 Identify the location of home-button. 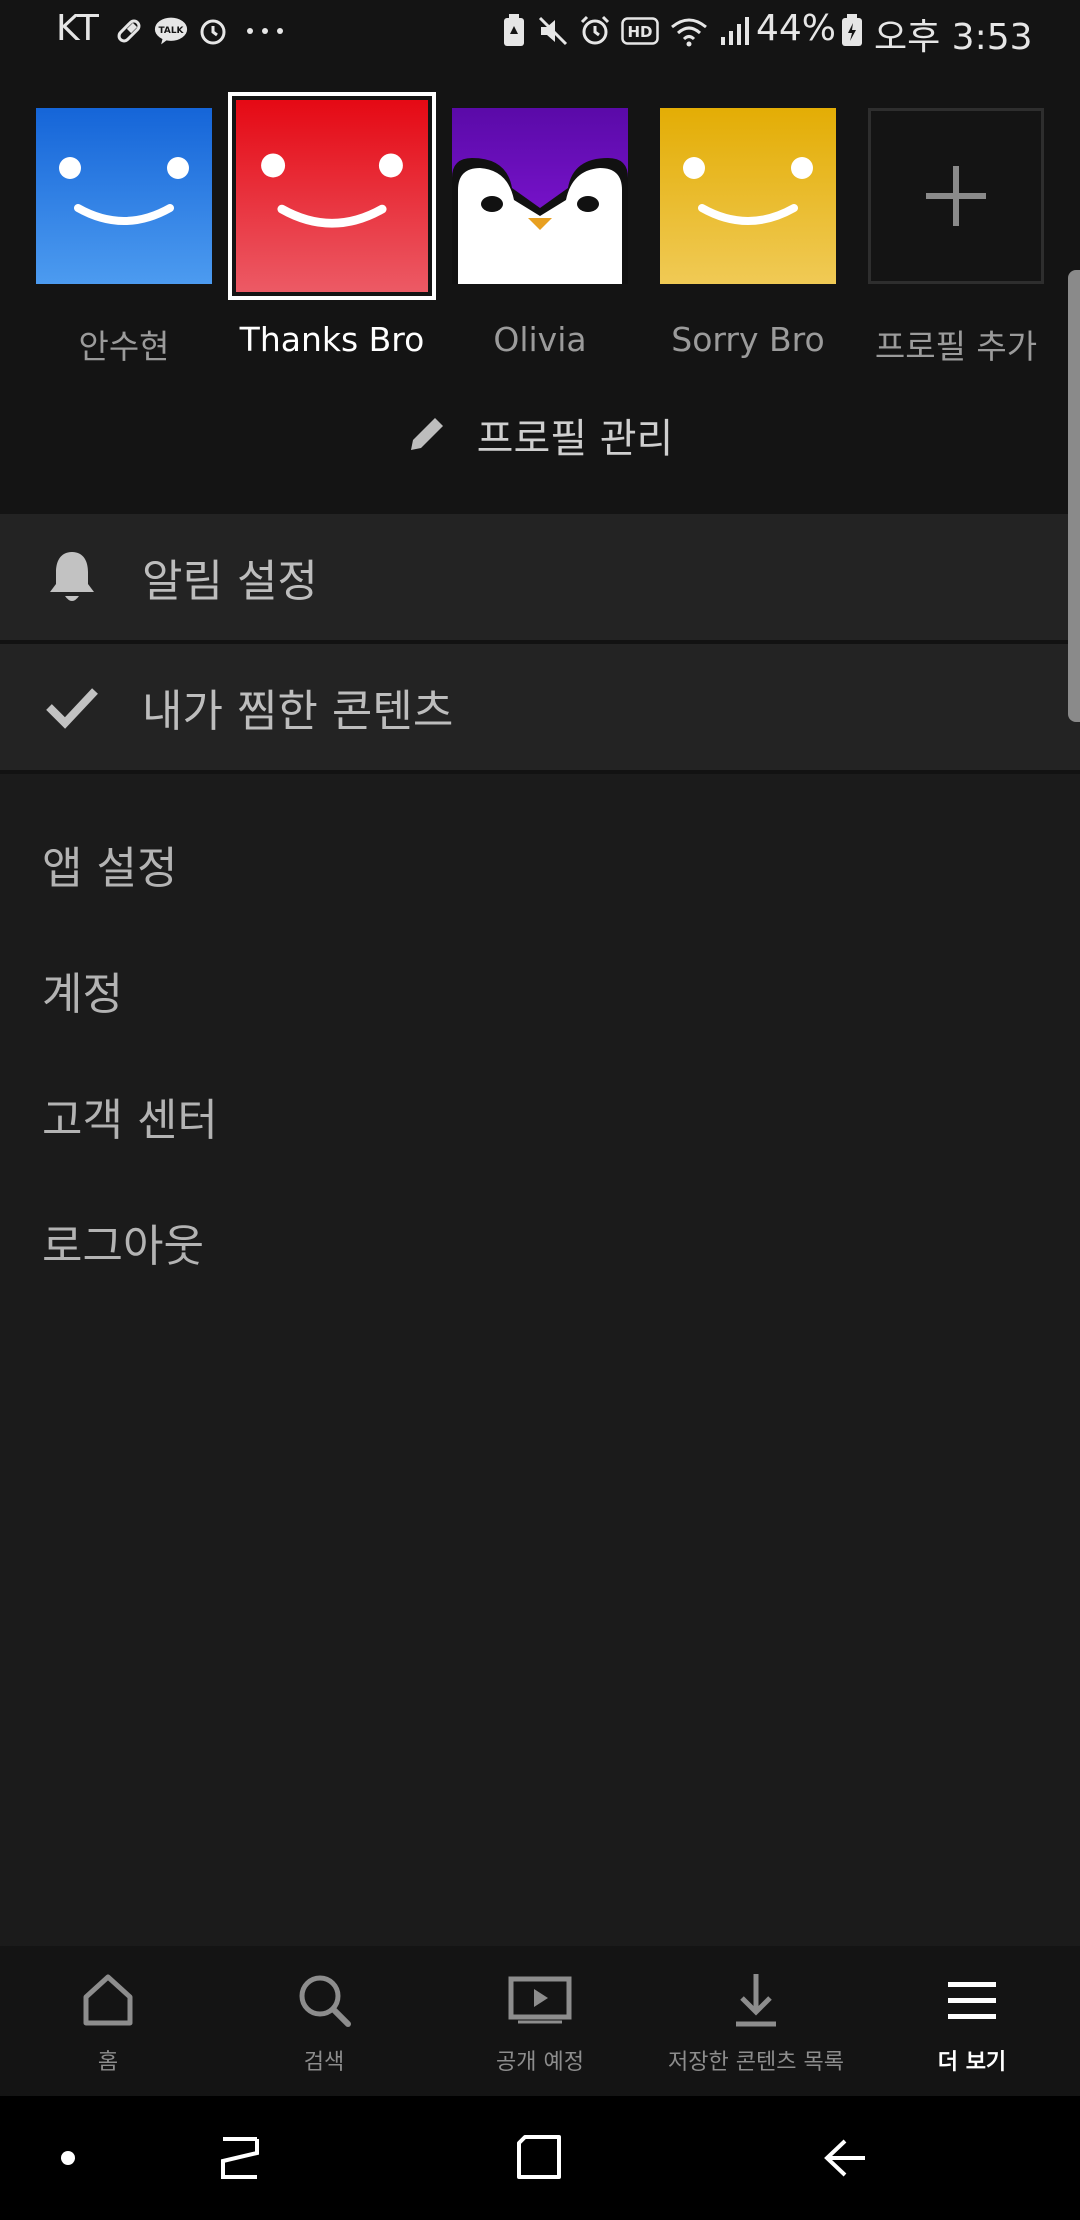
(540, 2158).